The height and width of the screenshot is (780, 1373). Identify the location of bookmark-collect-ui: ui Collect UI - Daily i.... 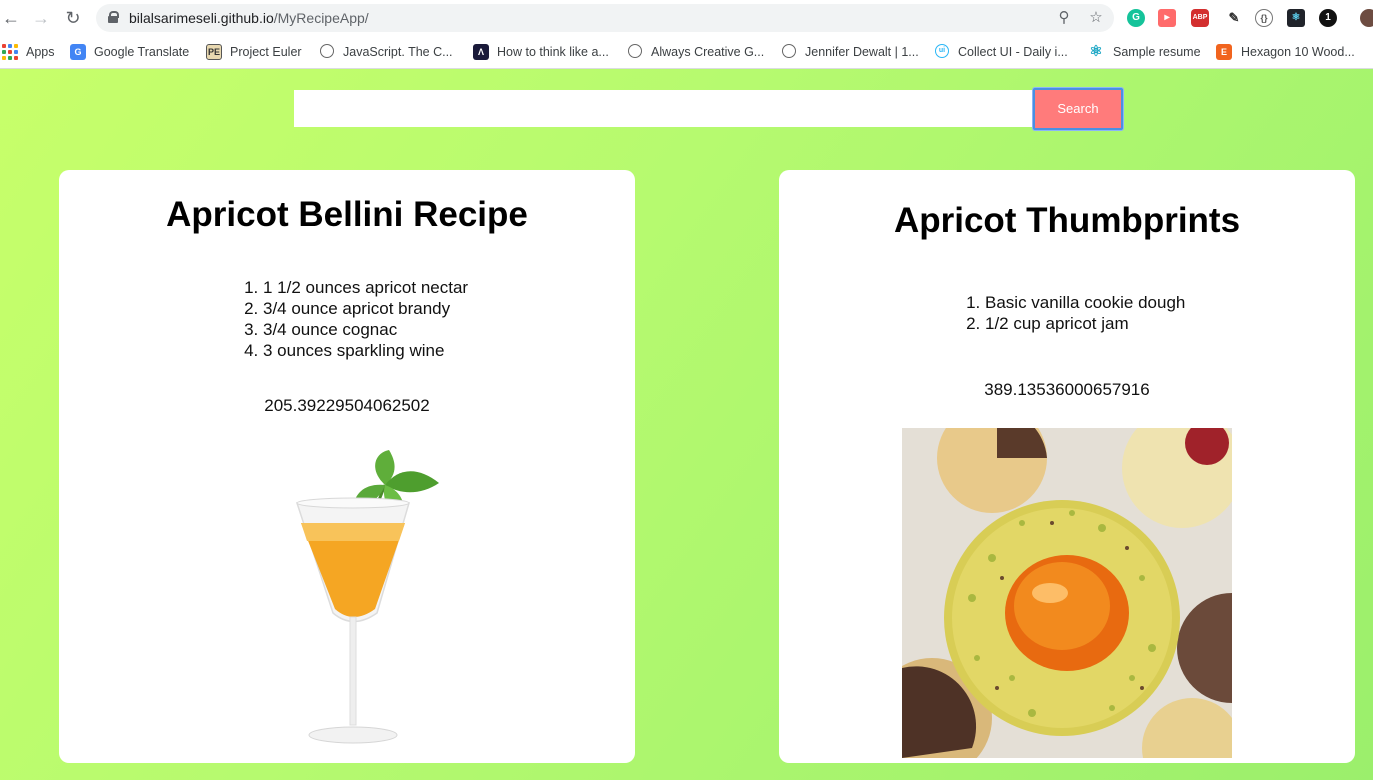
(1005, 52).